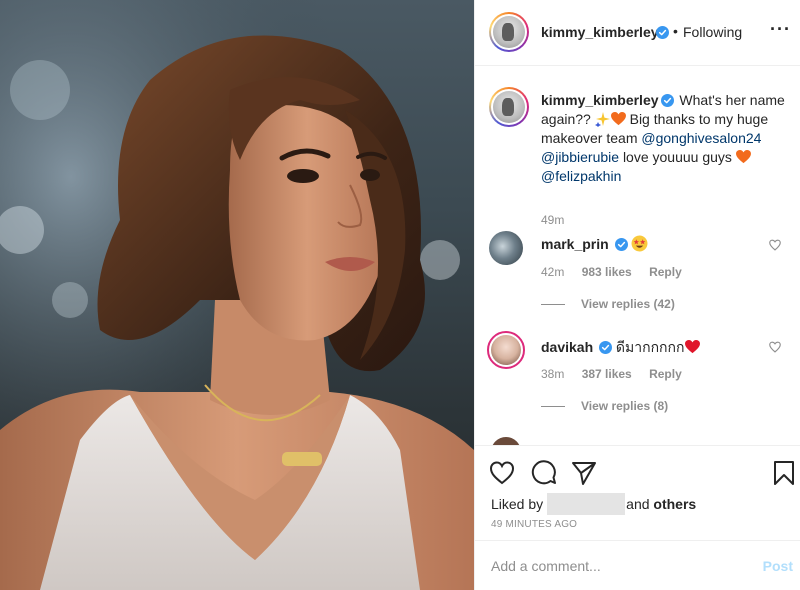  Describe the element at coordinates (580, 157) in the screenshot. I see `mention-link: @jibbierubie` at that location.